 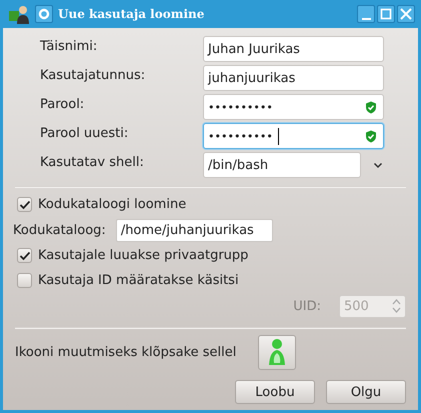 I want to click on checkbox-label: Kasutajale luuakse privaatgrupp, so click(x=143, y=255).